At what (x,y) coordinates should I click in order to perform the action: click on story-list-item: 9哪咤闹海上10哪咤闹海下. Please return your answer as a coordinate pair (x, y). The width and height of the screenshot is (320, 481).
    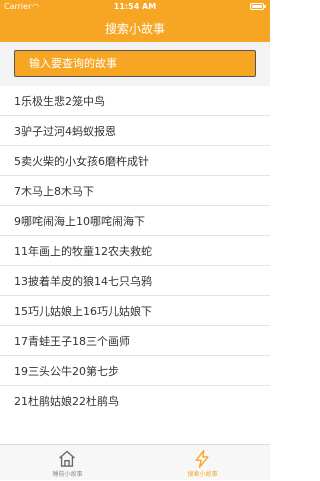
    Looking at the image, I should click on (135, 221).